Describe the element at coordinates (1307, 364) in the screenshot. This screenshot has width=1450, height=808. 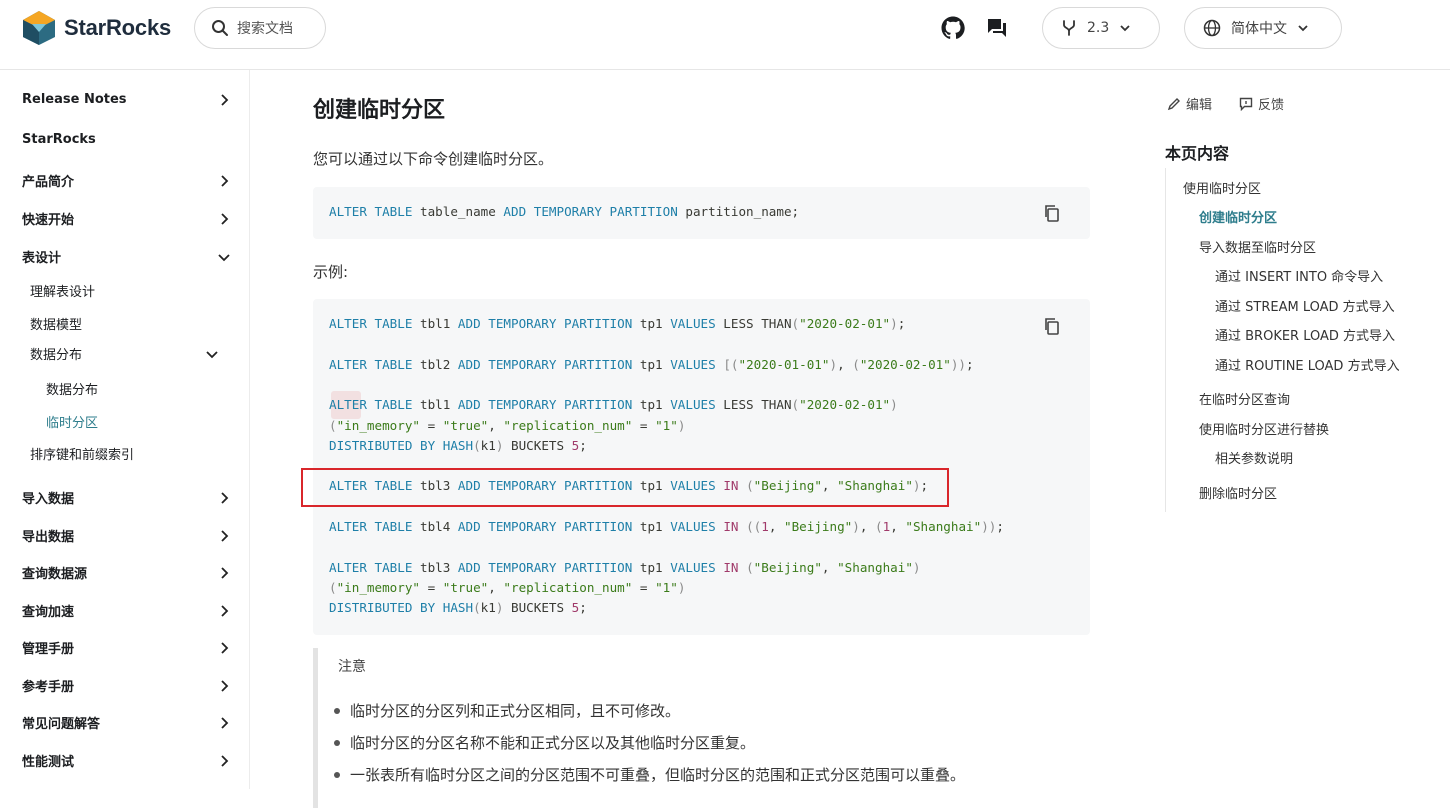
I see `toc-item: 通过 ROUTINE LOAD 方式导入` at that location.